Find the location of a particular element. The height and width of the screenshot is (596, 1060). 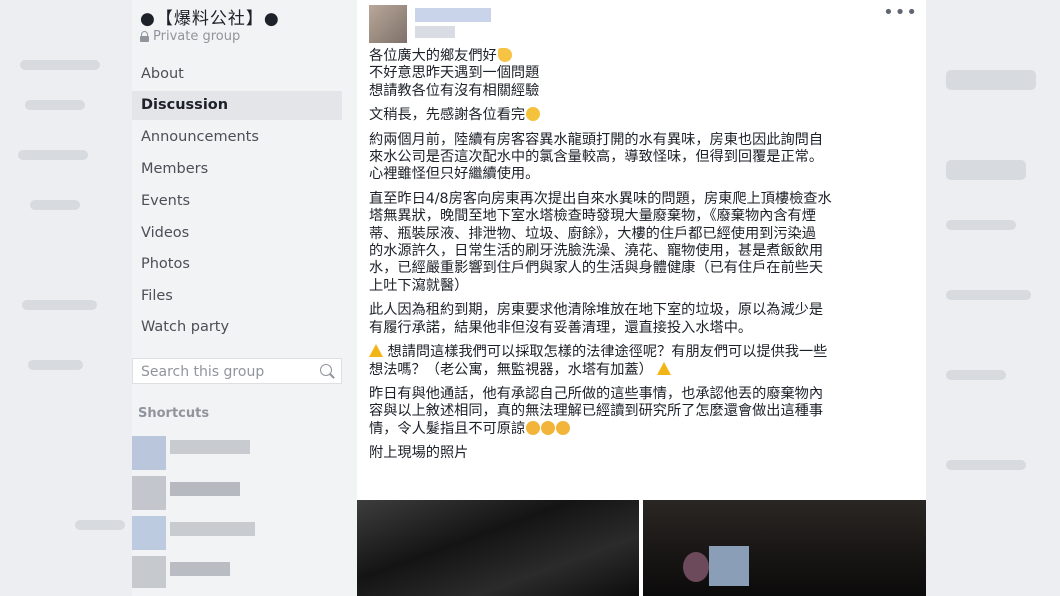

nav-item-announcements: Announcements is located at coordinates (237, 137).